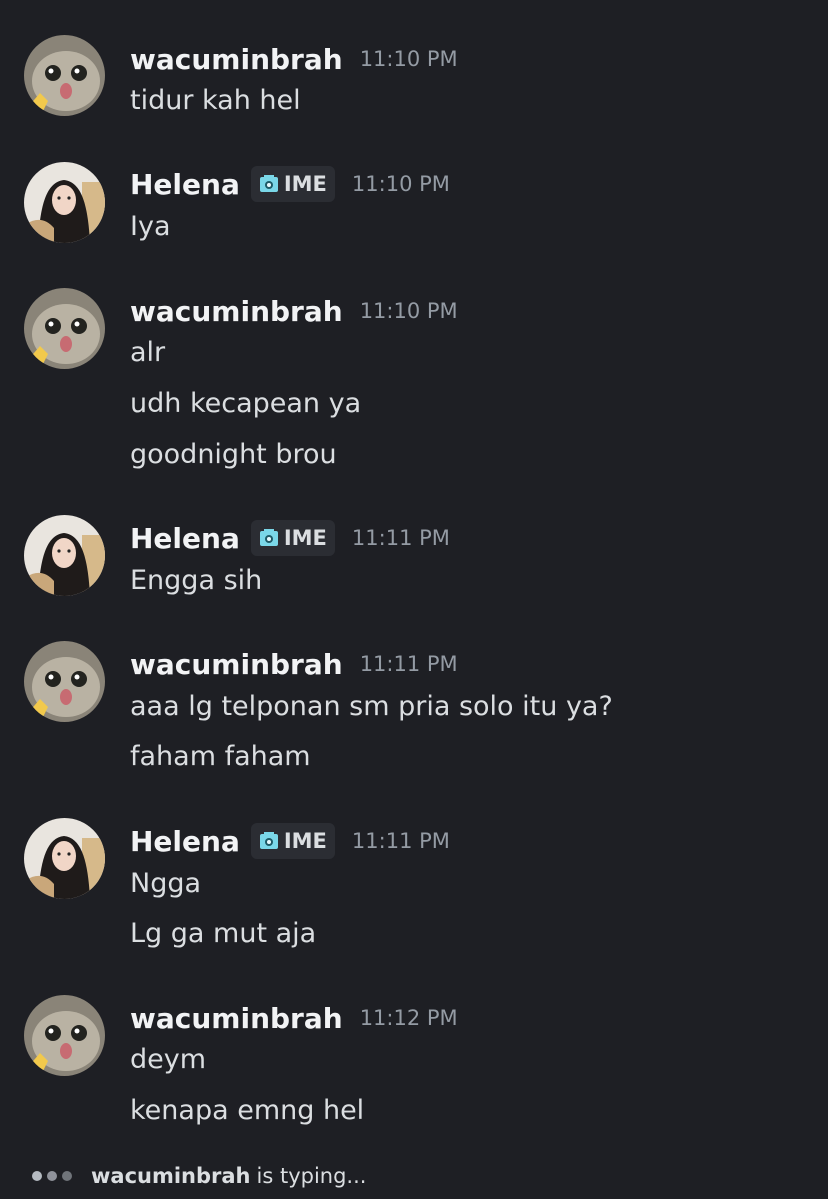  What do you see at coordinates (196, 581) in the screenshot?
I see `message-text: Engga sih` at bounding box center [196, 581].